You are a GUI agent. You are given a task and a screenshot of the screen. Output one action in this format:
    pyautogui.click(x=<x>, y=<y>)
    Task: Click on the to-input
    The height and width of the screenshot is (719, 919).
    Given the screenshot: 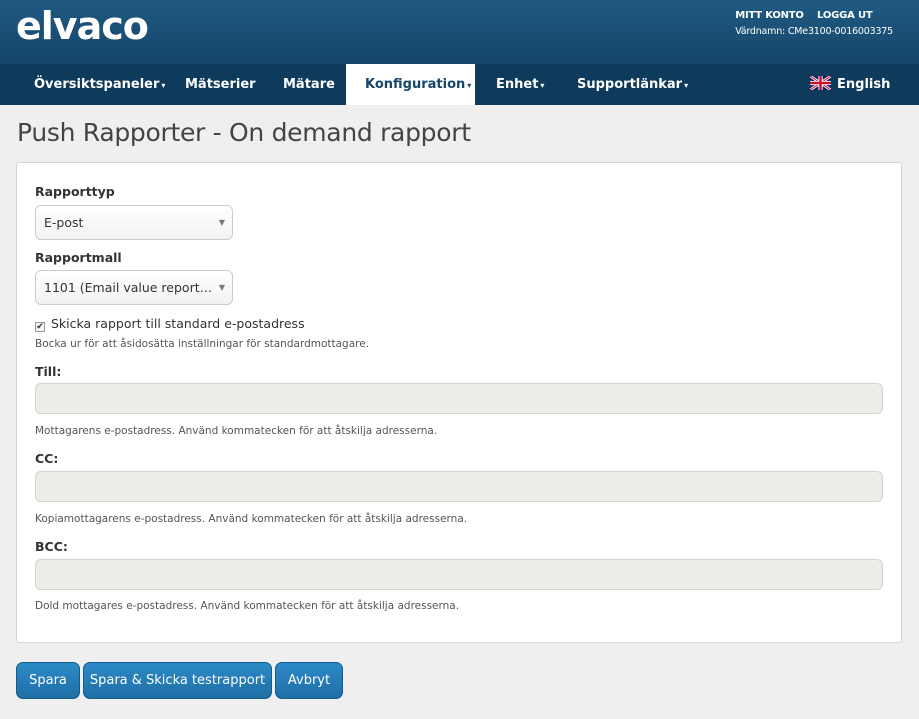 What is the action you would take?
    pyautogui.click(x=459, y=398)
    